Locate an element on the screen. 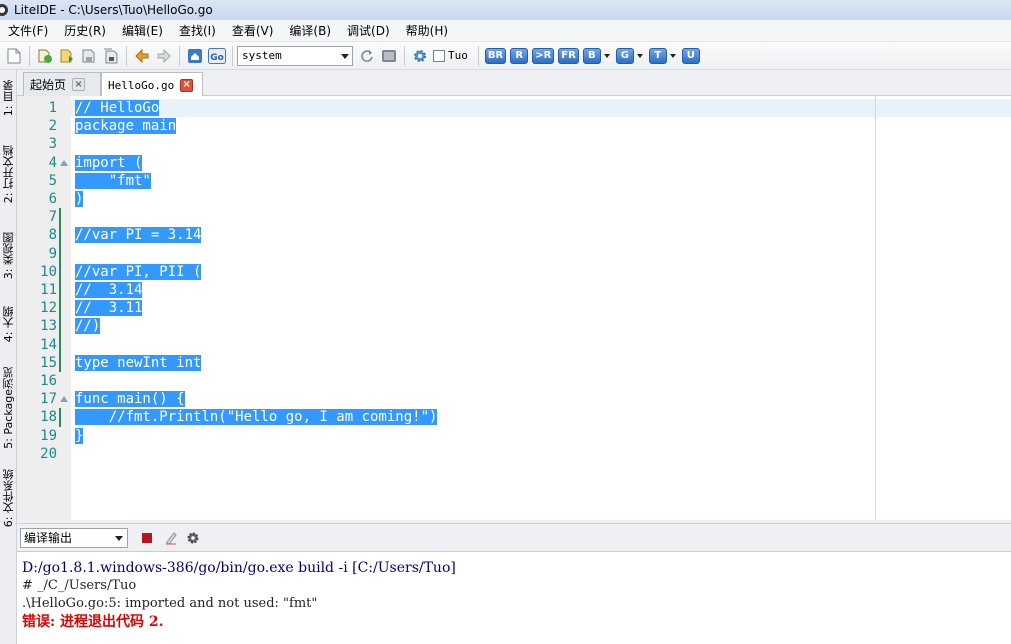 Image resolution: width=1011 pixels, height=644 pixels. gear-icon is located at coordinates (193, 537).